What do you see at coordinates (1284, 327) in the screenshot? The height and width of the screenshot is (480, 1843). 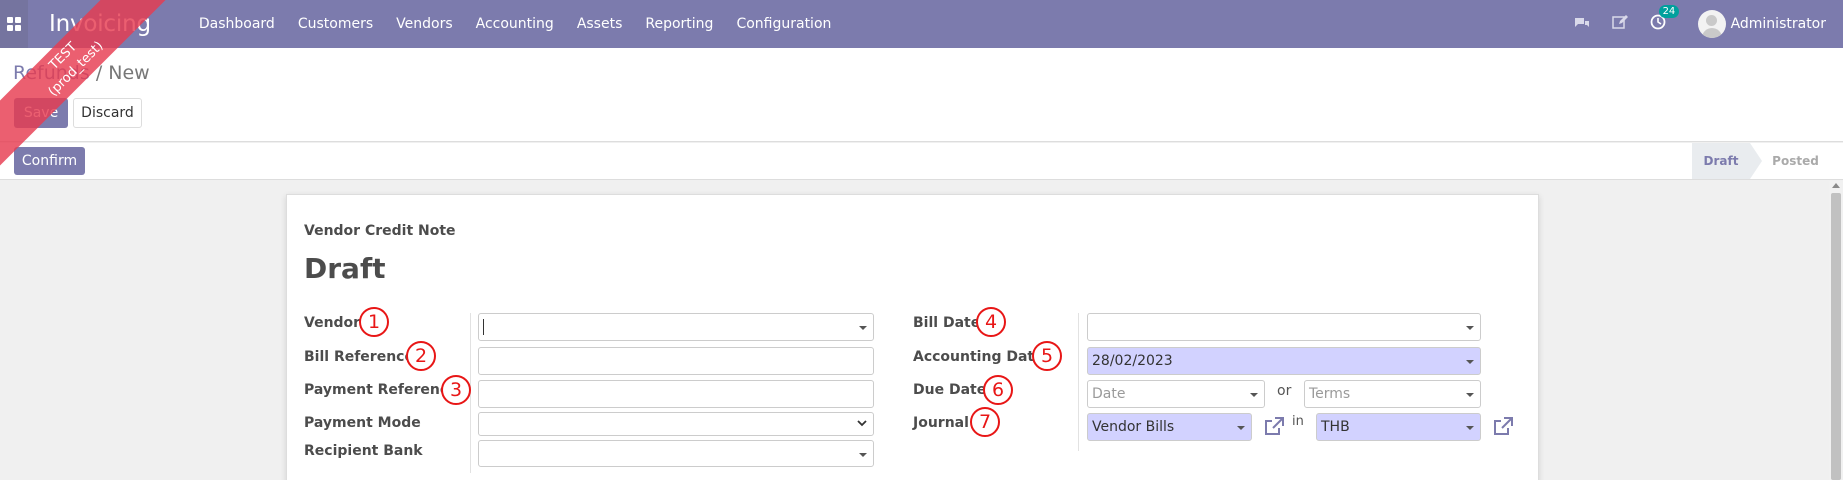 I see `bill-date-input` at bounding box center [1284, 327].